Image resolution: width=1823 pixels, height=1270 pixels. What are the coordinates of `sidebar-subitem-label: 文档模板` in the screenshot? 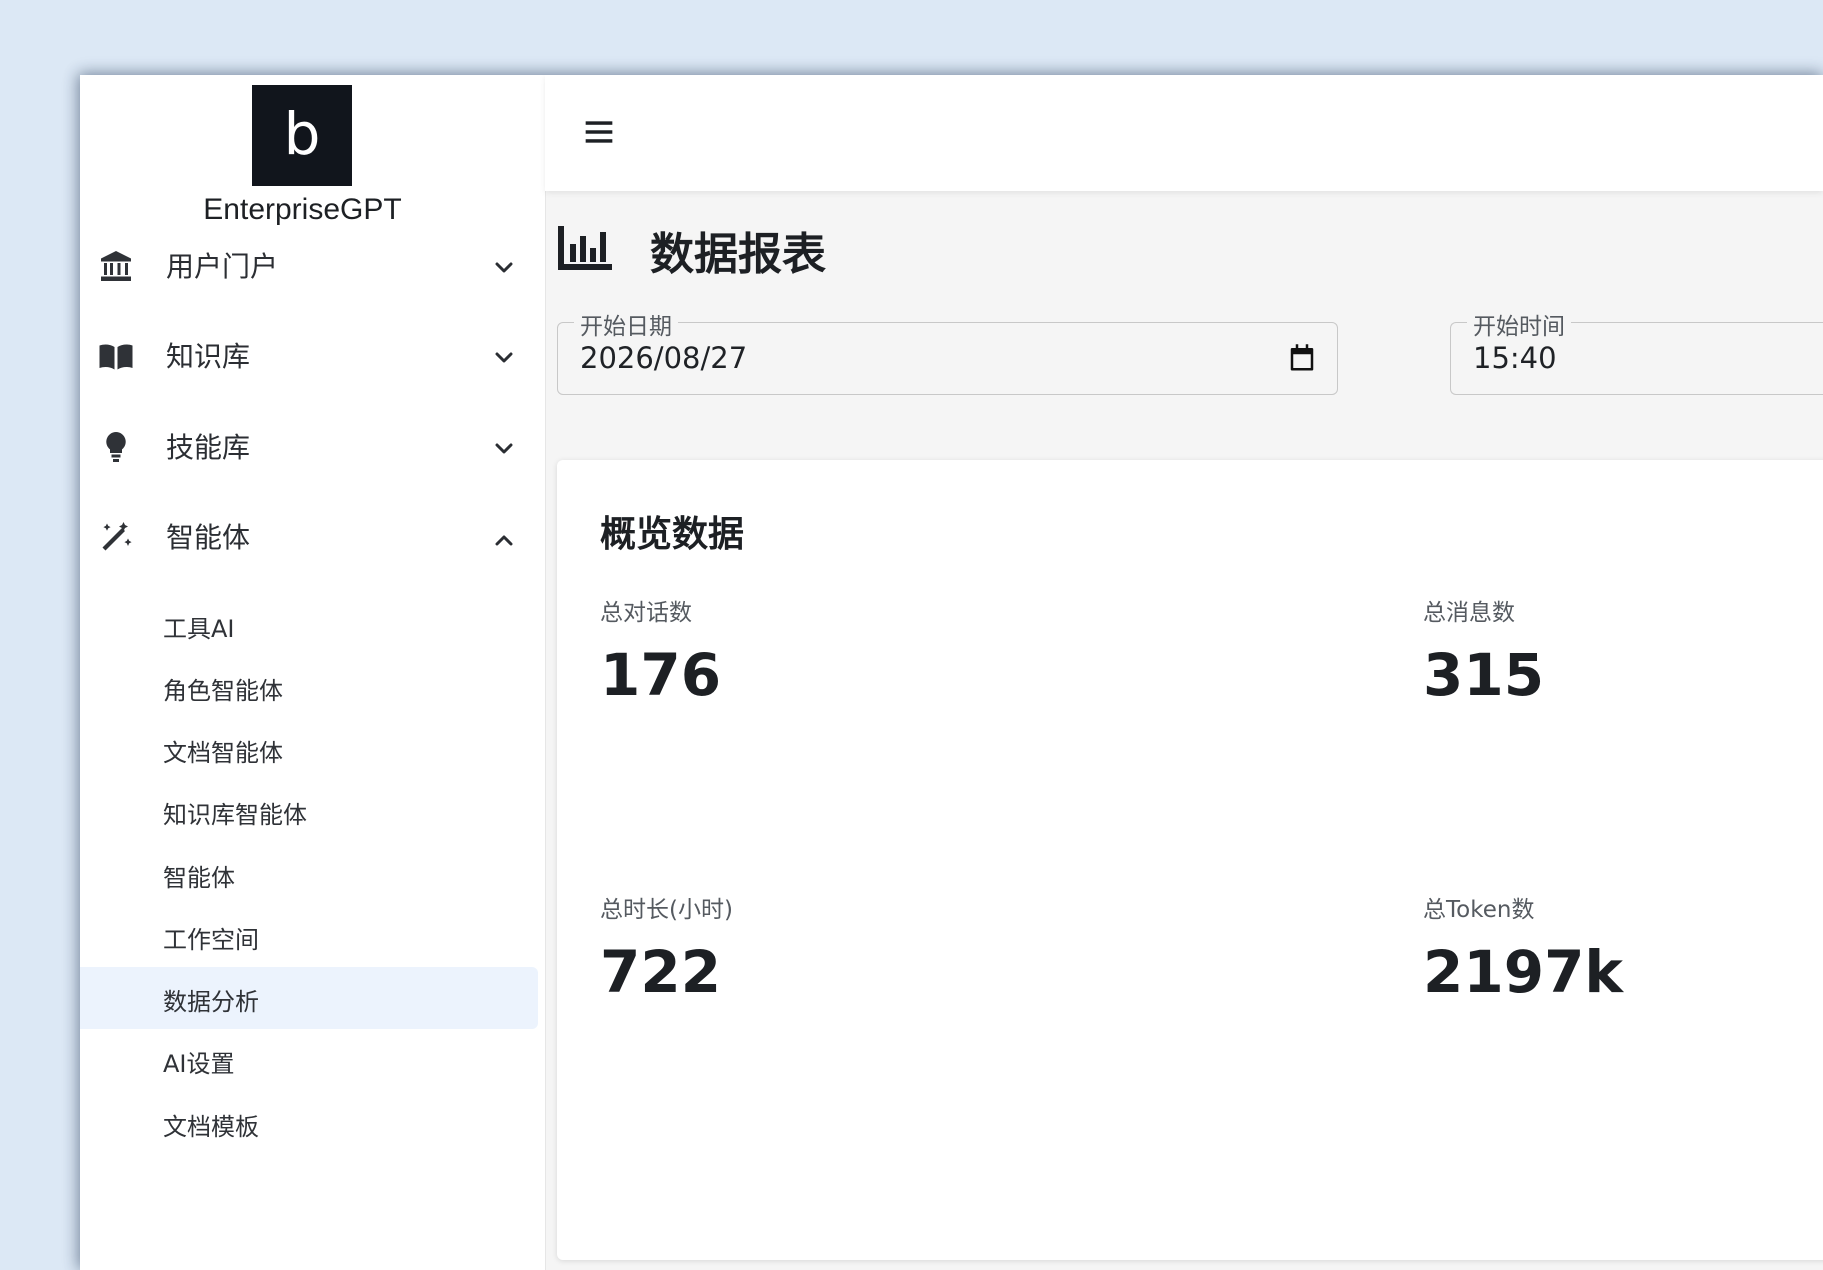 It's located at (211, 1127).